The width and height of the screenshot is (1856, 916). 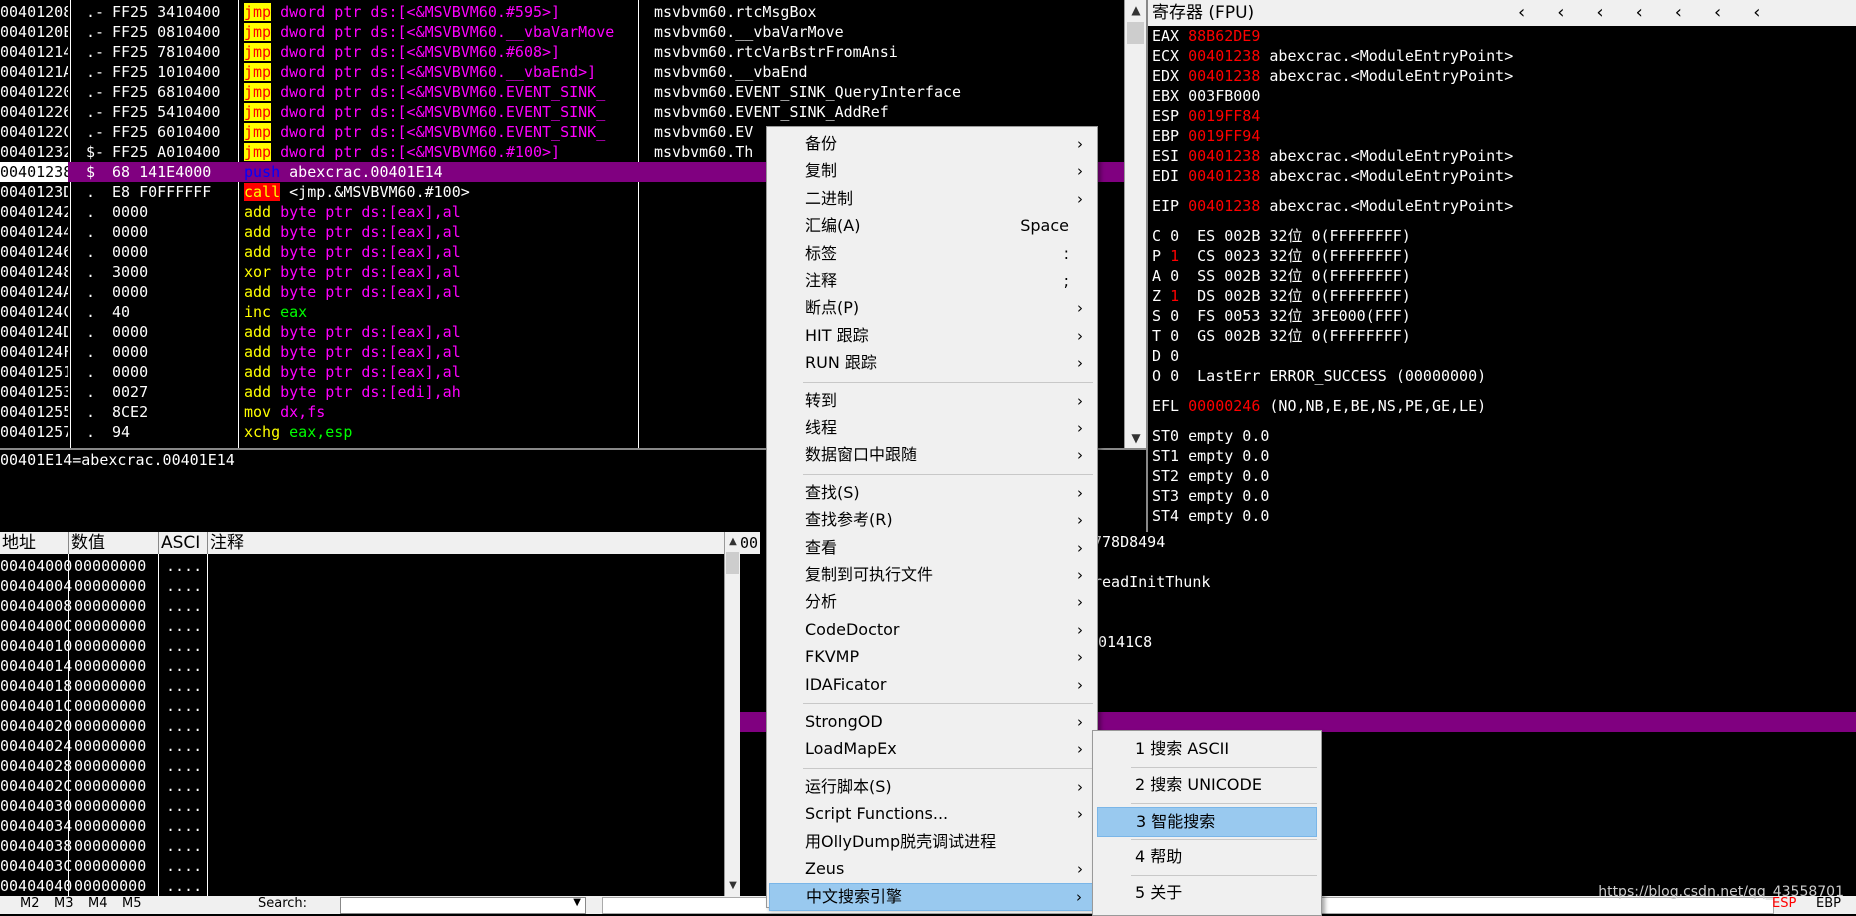 What do you see at coordinates (1281, 316) in the screenshot?
I see `flag-row: S 0 FS 0053 32位 3FE000(FFF)` at bounding box center [1281, 316].